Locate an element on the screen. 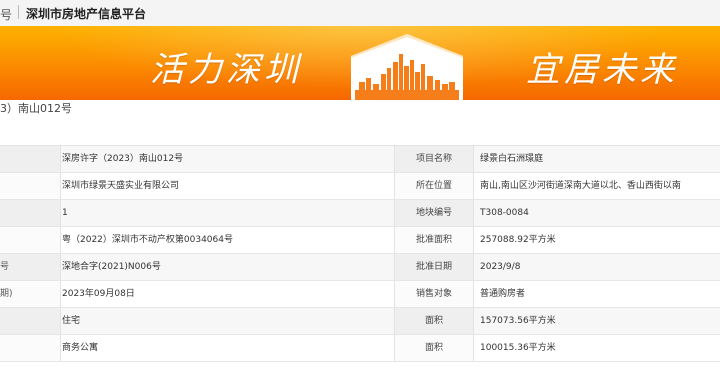  left-value: 1 is located at coordinates (65, 213).